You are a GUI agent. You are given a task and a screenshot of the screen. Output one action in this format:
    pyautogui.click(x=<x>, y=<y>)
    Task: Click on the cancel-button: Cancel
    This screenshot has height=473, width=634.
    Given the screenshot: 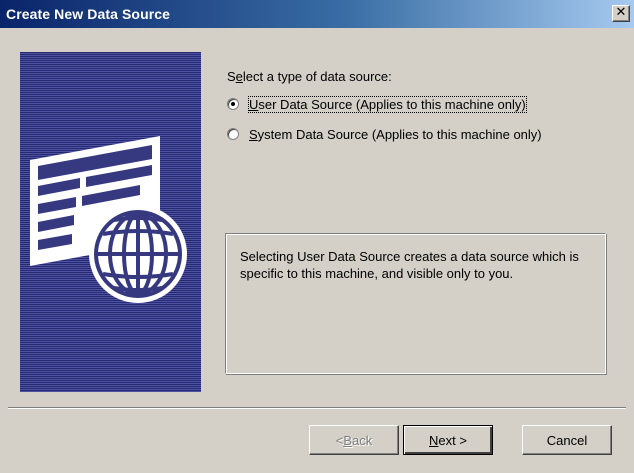 What is the action you would take?
    pyautogui.click(x=567, y=440)
    